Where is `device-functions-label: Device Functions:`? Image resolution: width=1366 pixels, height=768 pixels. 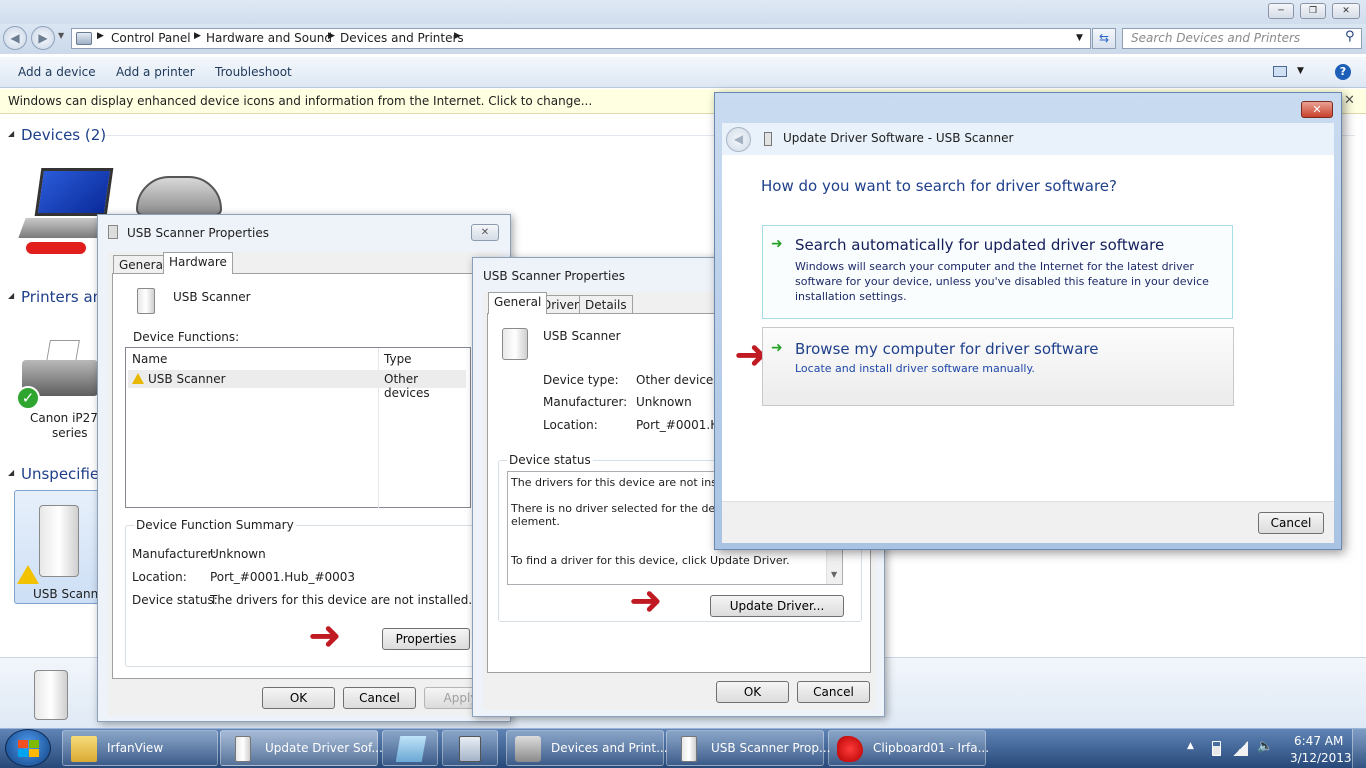 device-functions-label: Device Functions: is located at coordinates (186, 337).